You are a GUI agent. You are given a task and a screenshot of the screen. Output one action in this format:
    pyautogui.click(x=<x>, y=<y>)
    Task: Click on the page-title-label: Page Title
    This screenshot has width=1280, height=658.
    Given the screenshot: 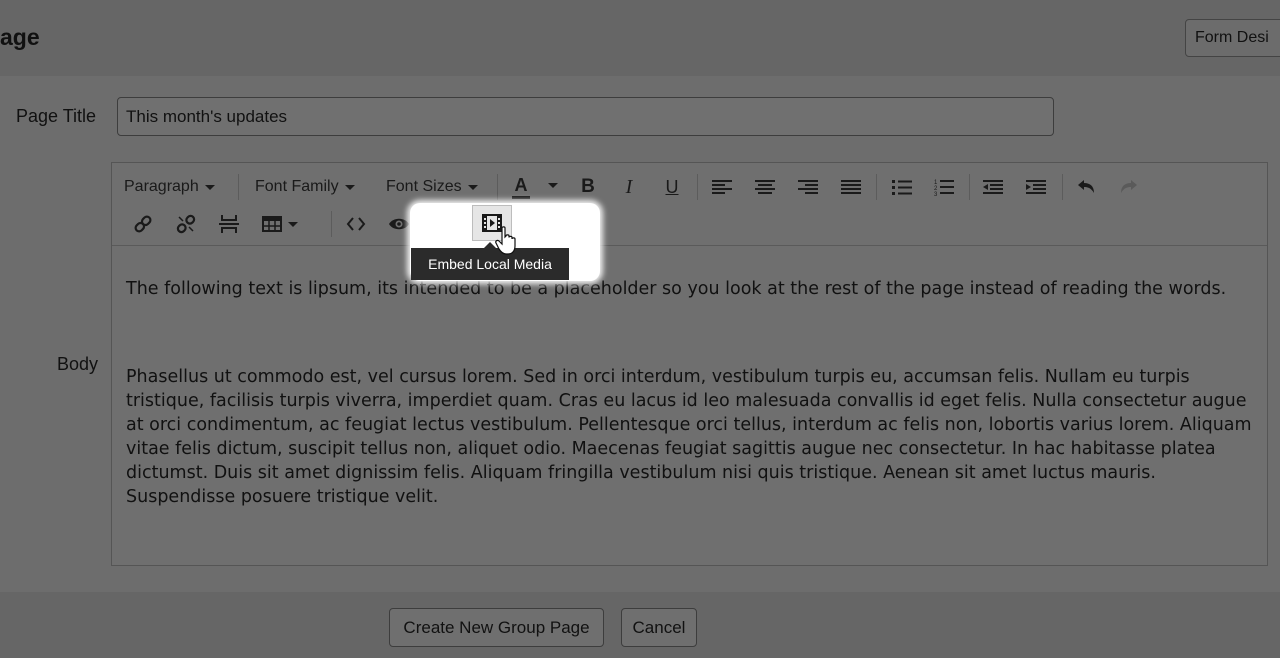 What is the action you would take?
    pyautogui.click(x=56, y=116)
    